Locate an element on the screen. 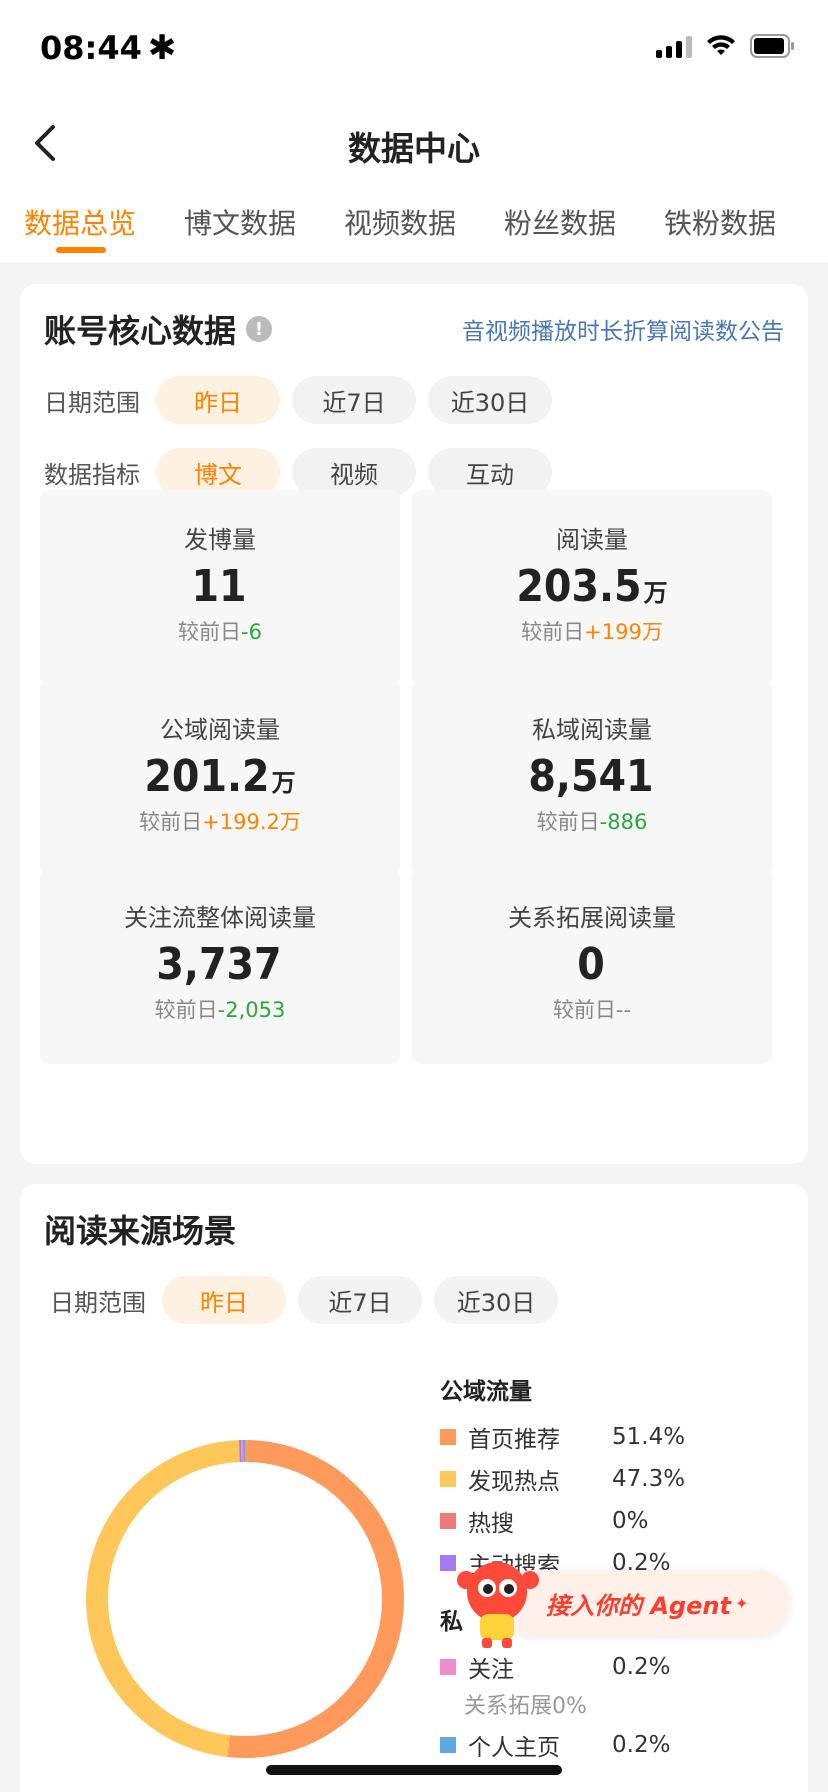  stat-compare: 较前日+199万 is located at coordinates (592, 632).